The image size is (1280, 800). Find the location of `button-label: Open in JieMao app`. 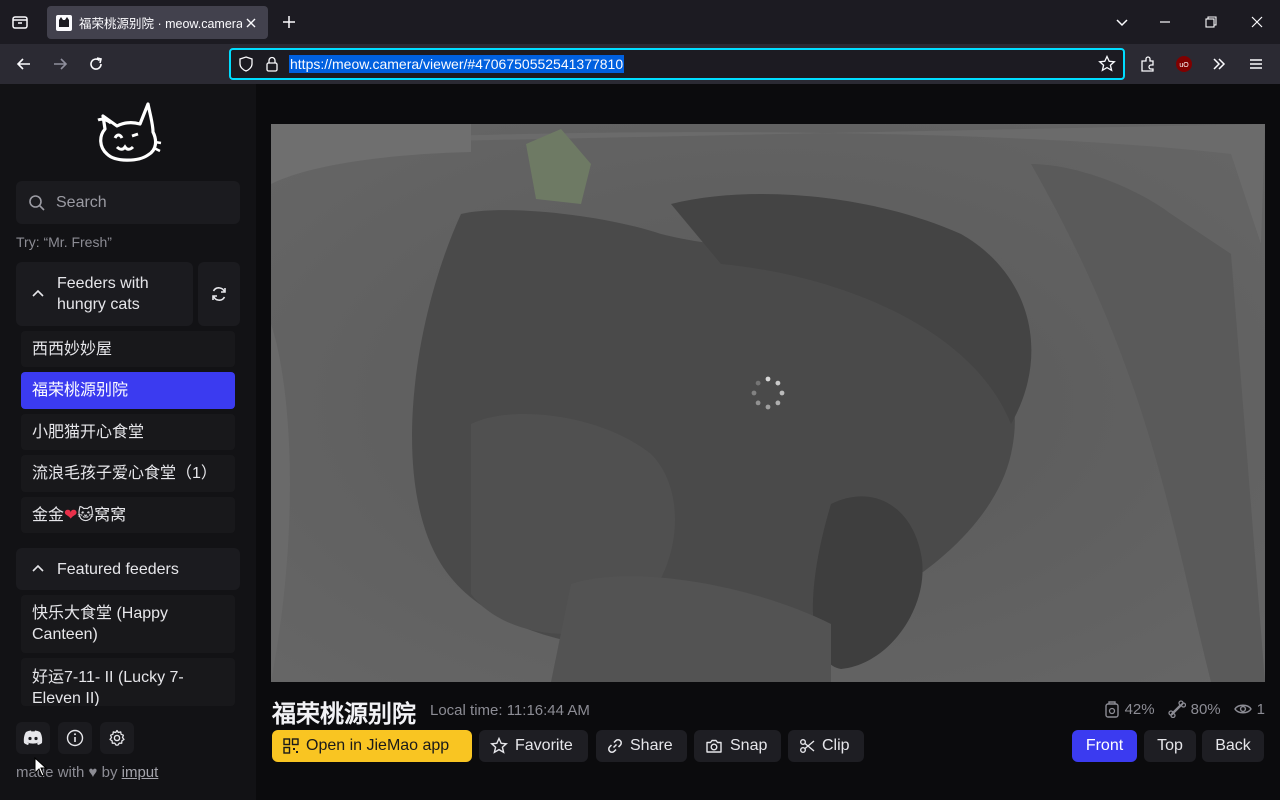

button-label: Open in JieMao app is located at coordinates (378, 745).